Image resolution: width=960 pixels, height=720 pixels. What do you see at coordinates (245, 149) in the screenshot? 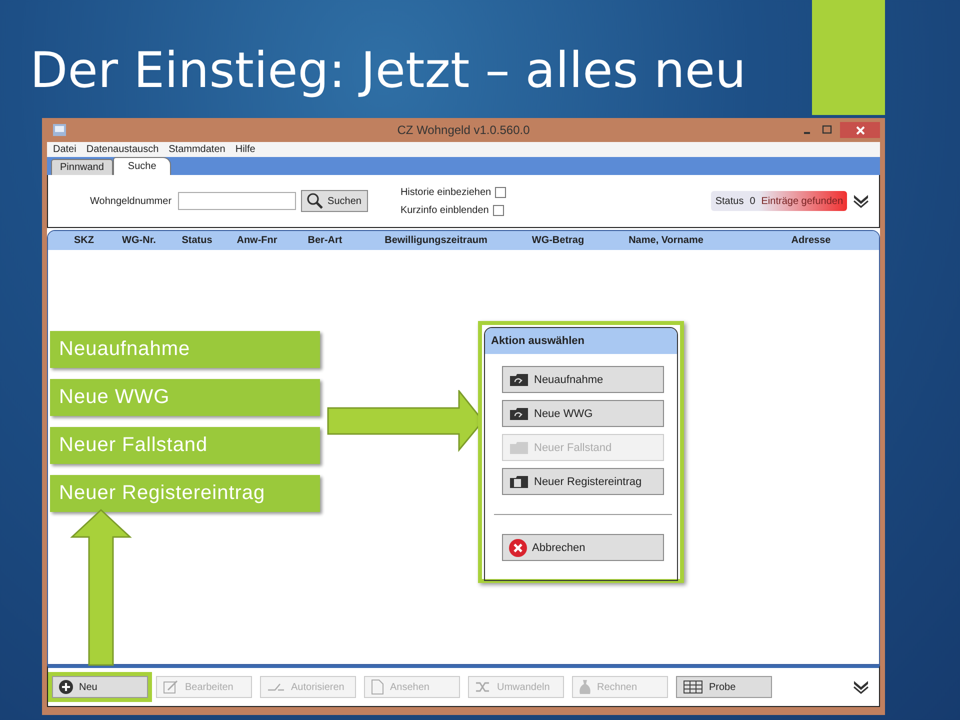
I see `menu-item: Hilfe` at bounding box center [245, 149].